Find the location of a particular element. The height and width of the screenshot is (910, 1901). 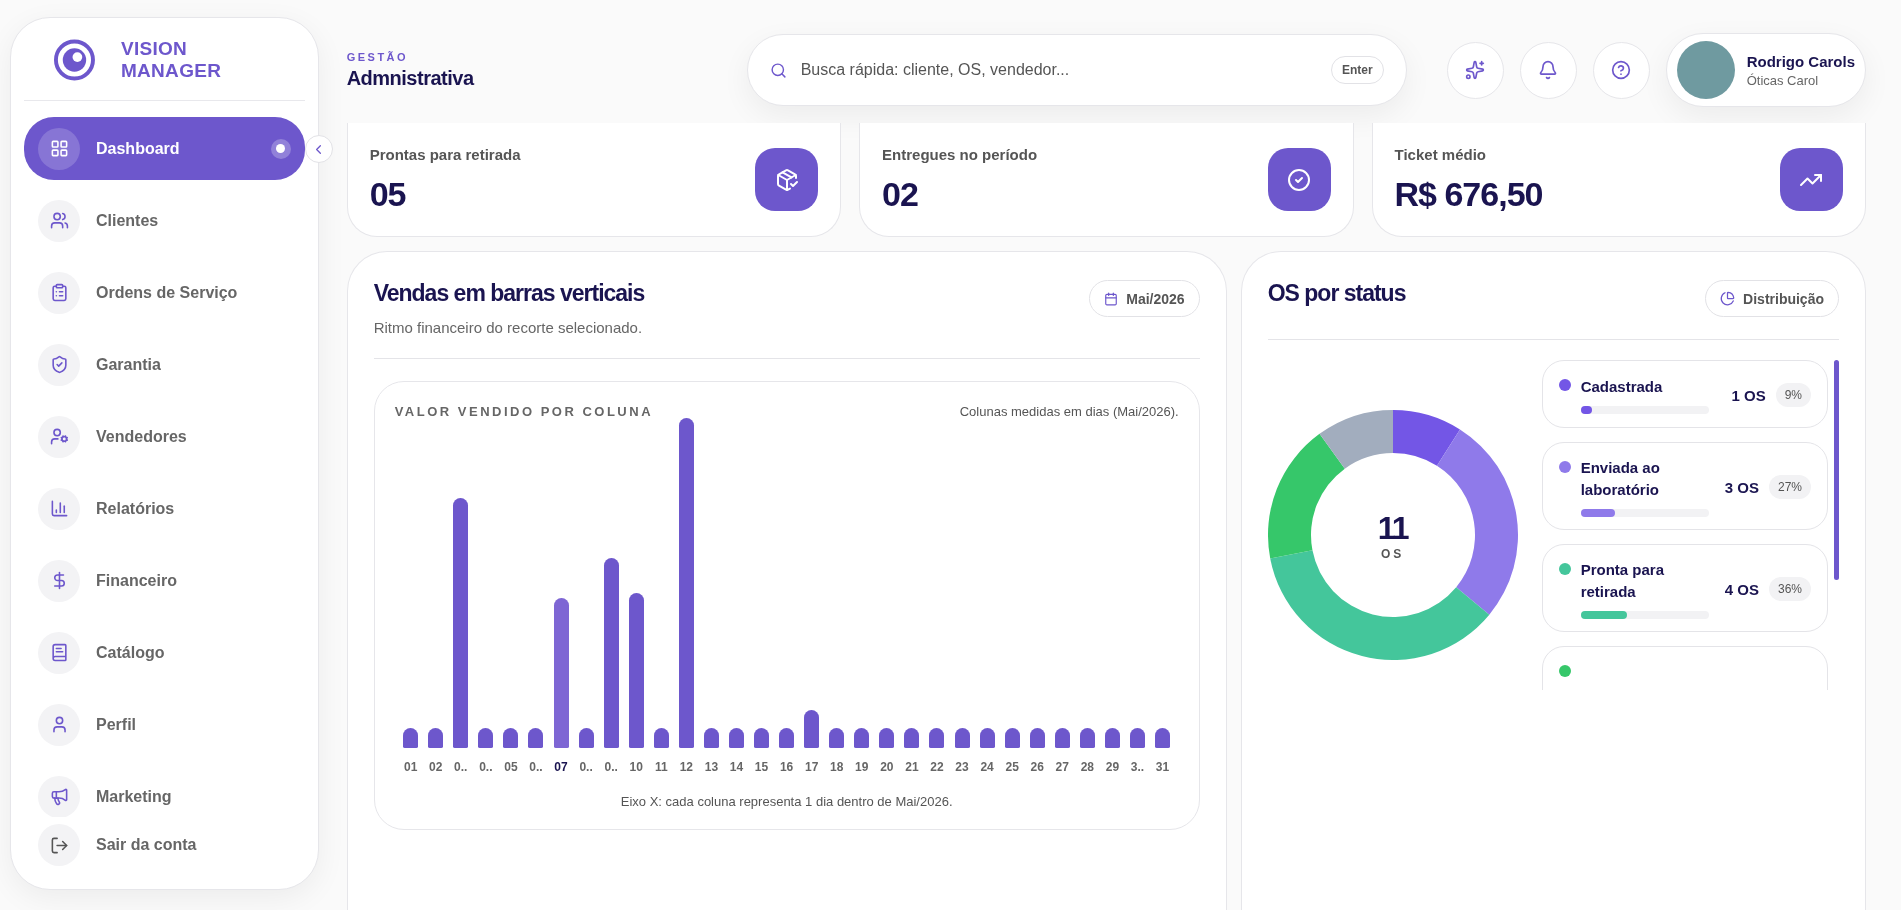

axis-label: 01 is located at coordinates (410, 767).